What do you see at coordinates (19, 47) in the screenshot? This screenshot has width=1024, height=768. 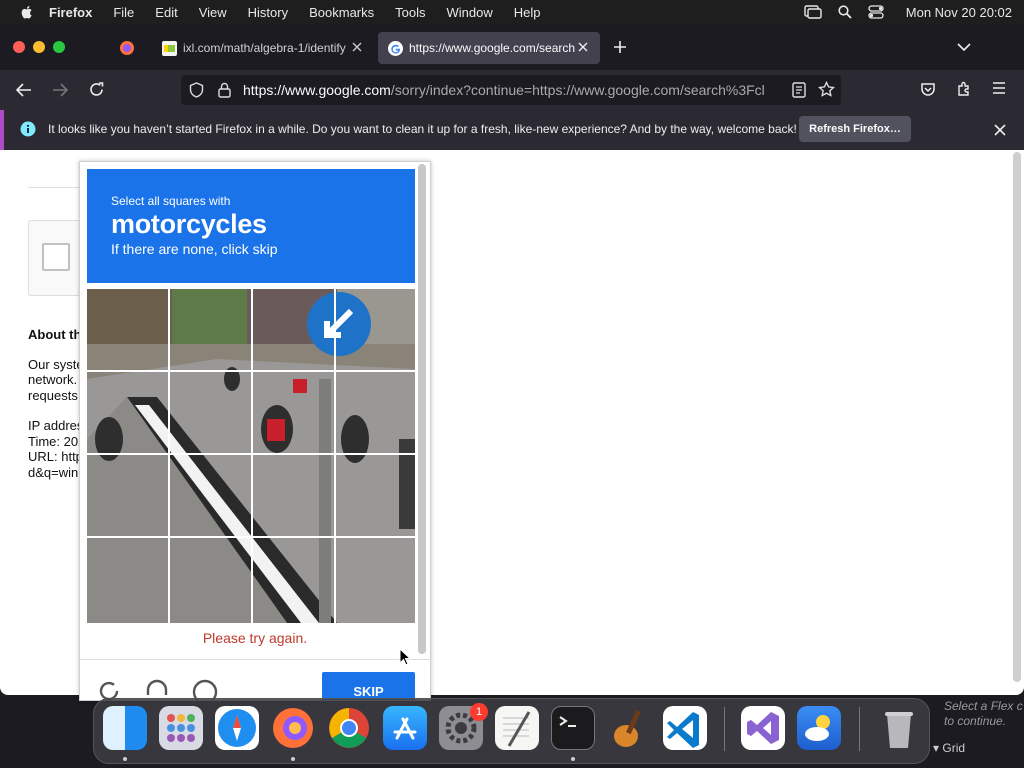 I see `window-close-button` at bounding box center [19, 47].